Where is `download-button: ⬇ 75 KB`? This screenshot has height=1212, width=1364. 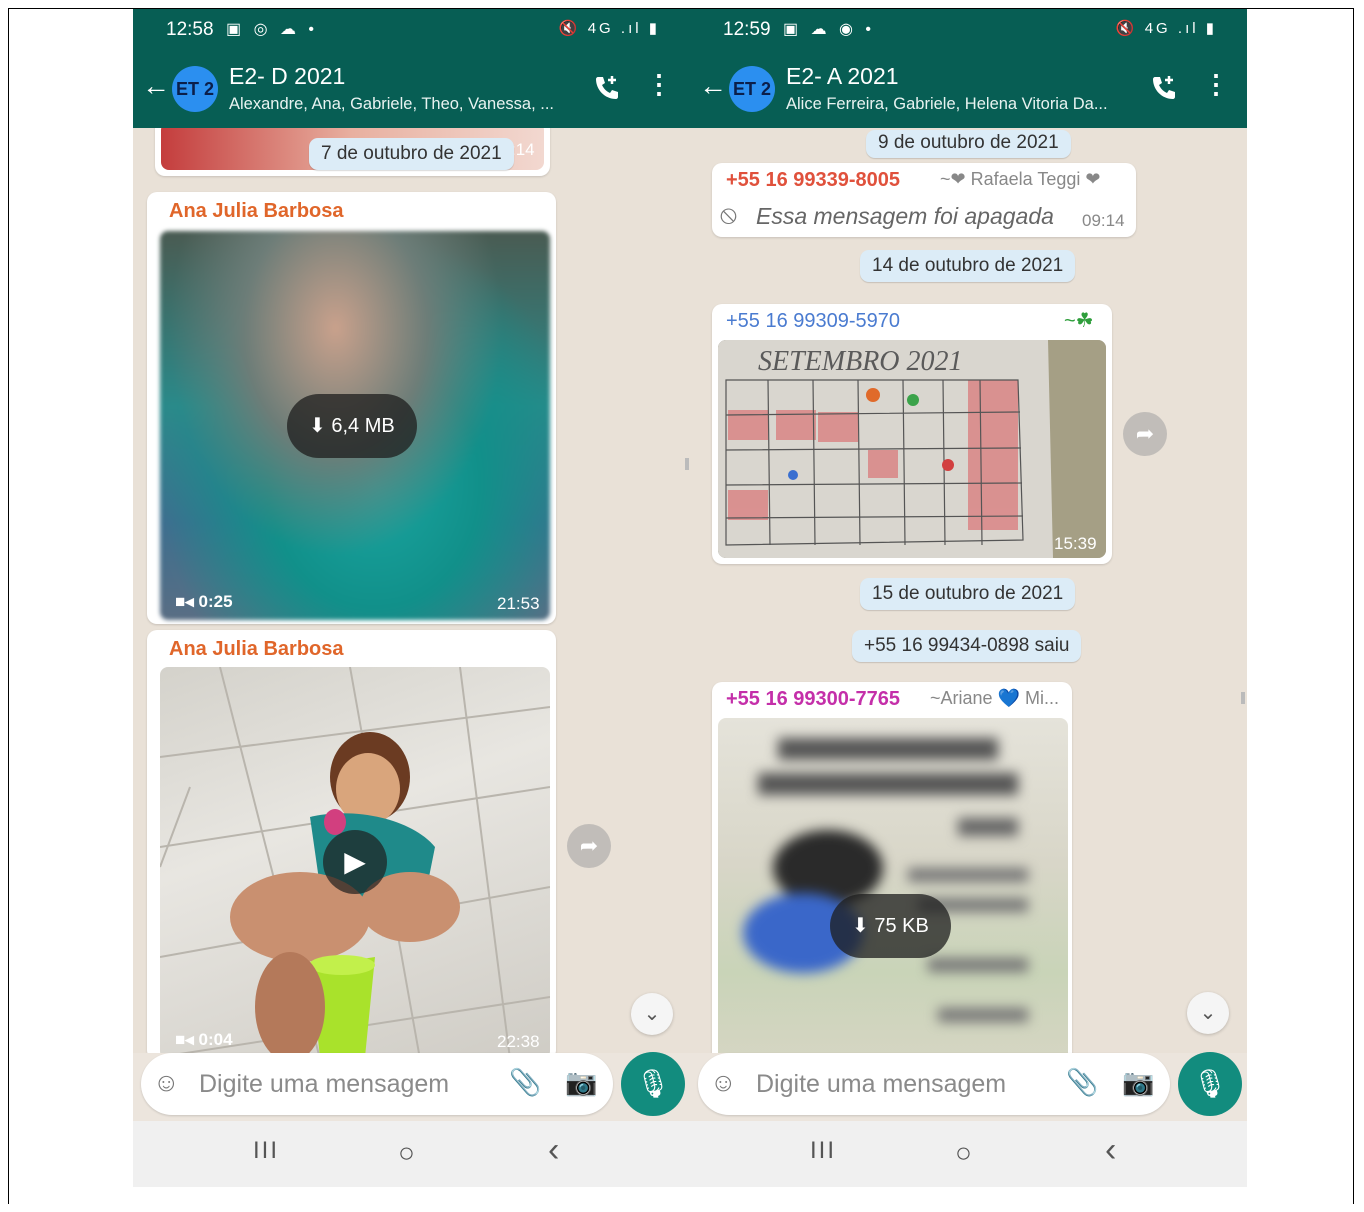 download-button: ⬇ 75 KB is located at coordinates (890, 926).